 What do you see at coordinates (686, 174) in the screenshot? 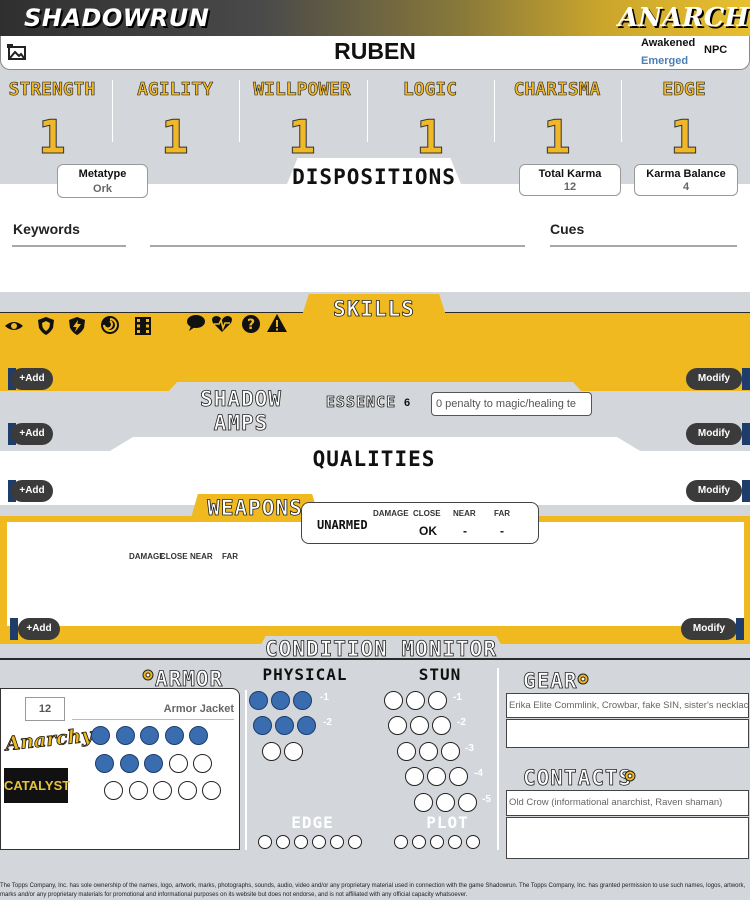
I see `karma-balance-label: Karma Balance` at bounding box center [686, 174].